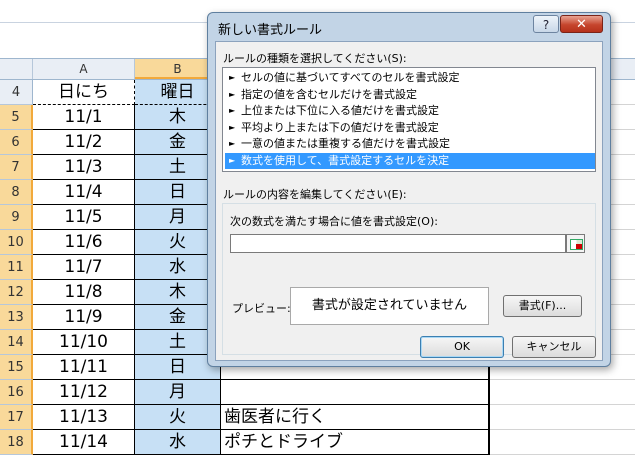 Image resolution: width=635 pixels, height=455 pixels. I want to click on rule-type-label: 一意の値または重複する値だけを書式設定, so click(345, 143).